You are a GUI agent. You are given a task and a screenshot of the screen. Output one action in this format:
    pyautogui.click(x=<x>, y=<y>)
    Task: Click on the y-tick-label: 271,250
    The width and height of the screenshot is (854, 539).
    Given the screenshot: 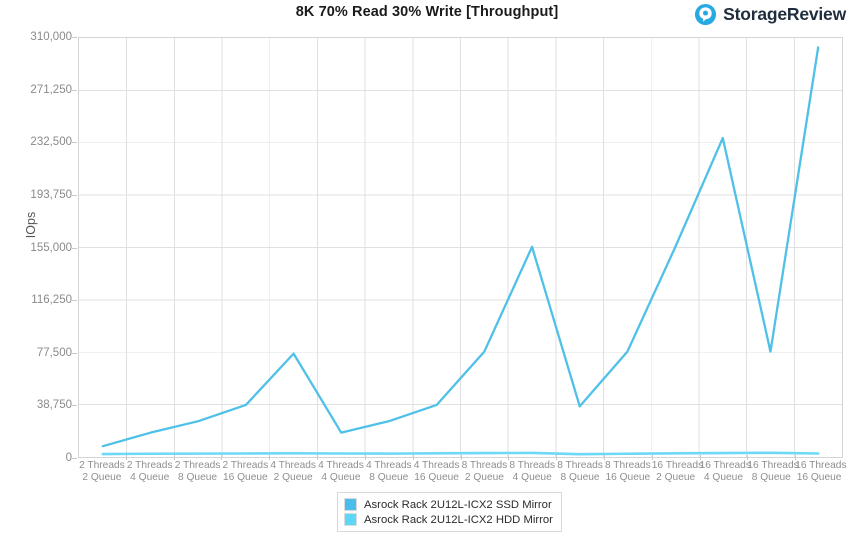 What is the action you would take?
    pyautogui.click(x=51, y=89)
    